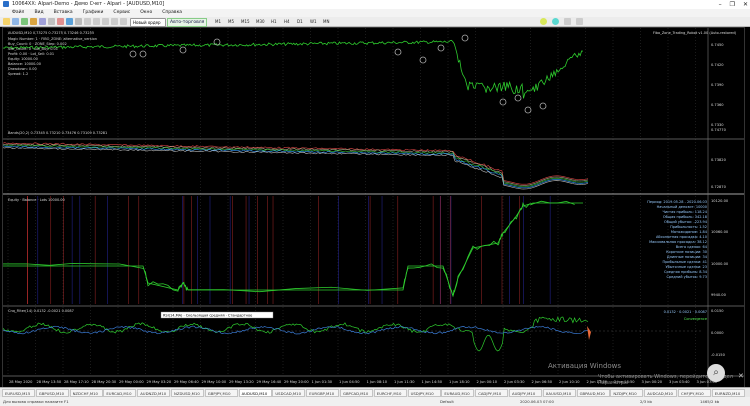 This screenshot has height=406, width=750. I want to click on chart-tab: EURCHF,M10, so click(390, 393).